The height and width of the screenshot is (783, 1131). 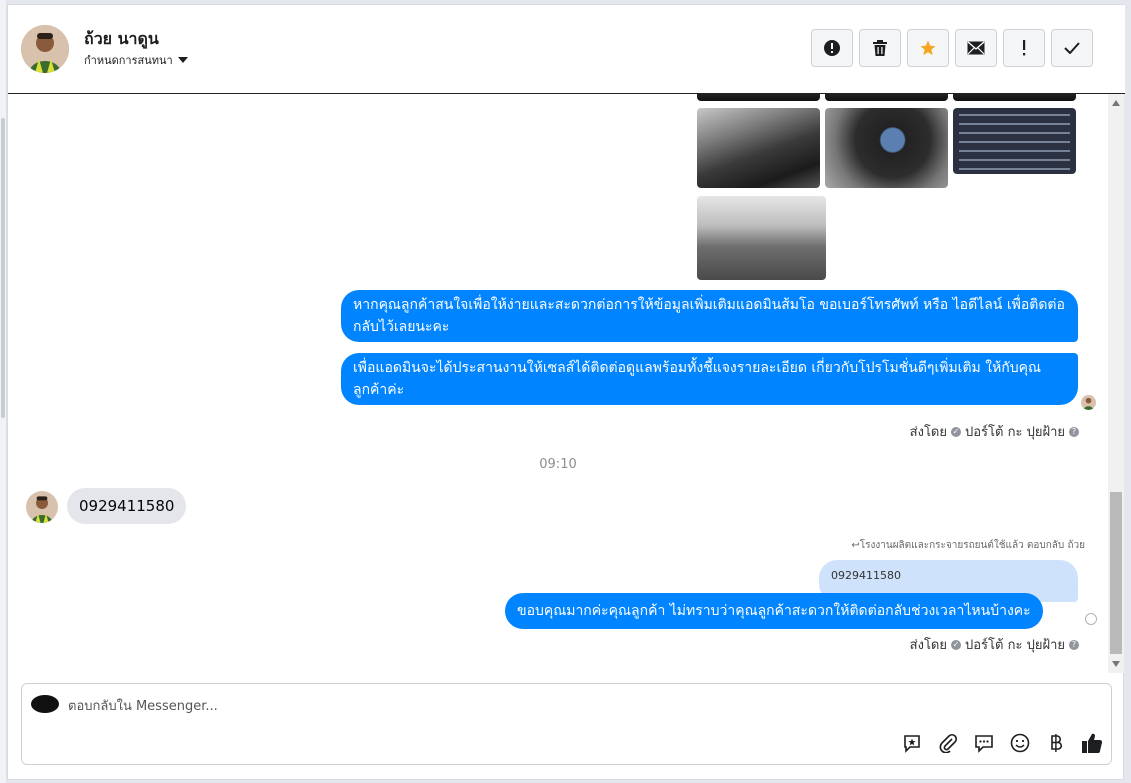 I want to click on composer-tools, so click(x=1001, y=742).